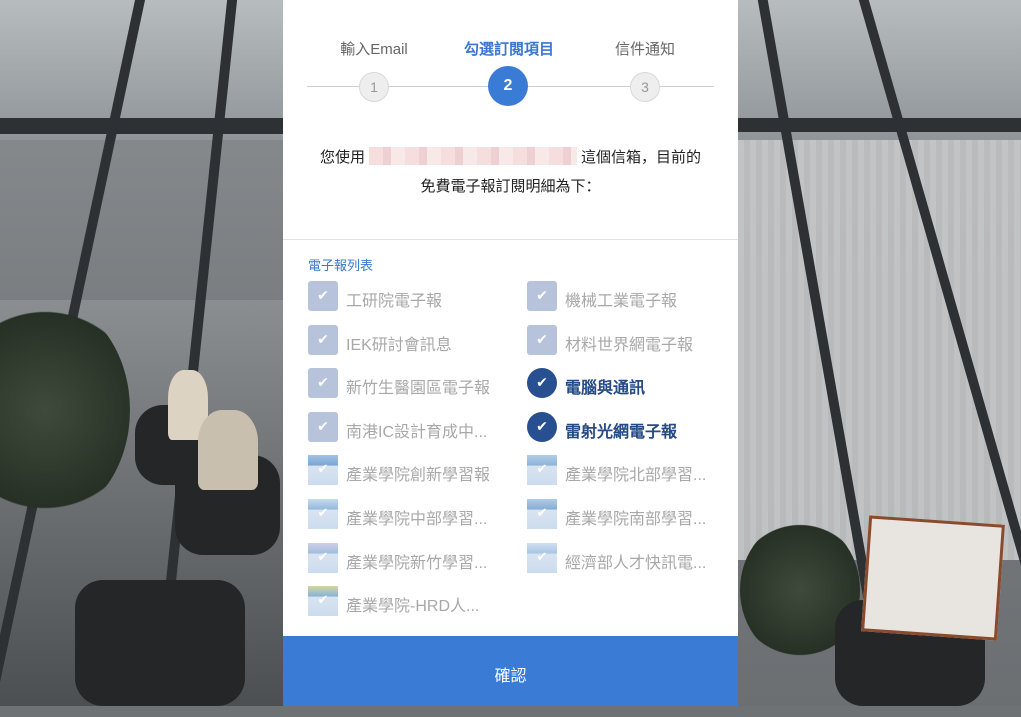 The height and width of the screenshot is (717, 1021). What do you see at coordinates (374, 87) in the screenshot?
I see `step-1-circle: 1` at bounding box center [374, 87].